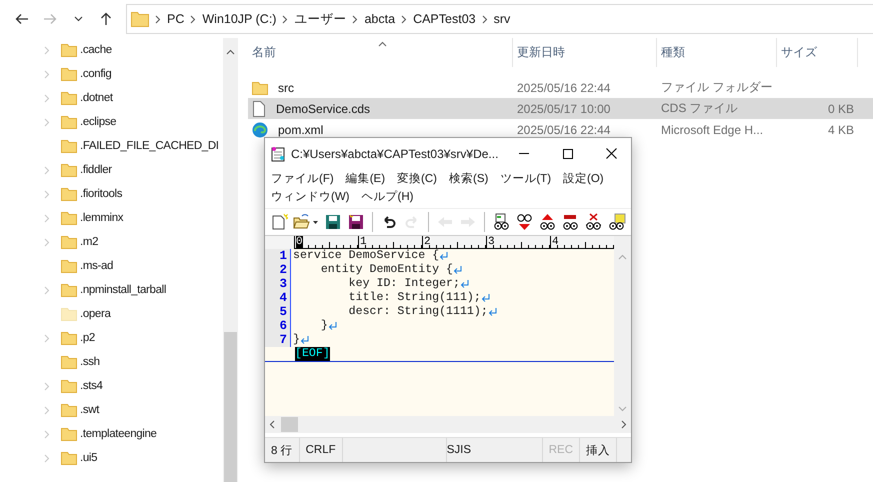  Describe the element at coordinates (22, 19) in the screenshot. I see `left-arrow-icon` at that location.